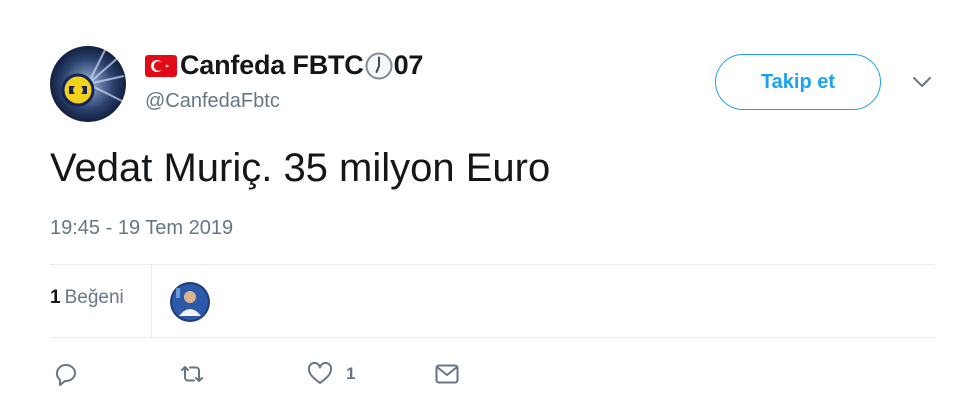 This screenshot has height=406, width=980. I want to click on likes-label: Beğeni, so click(94, 297).